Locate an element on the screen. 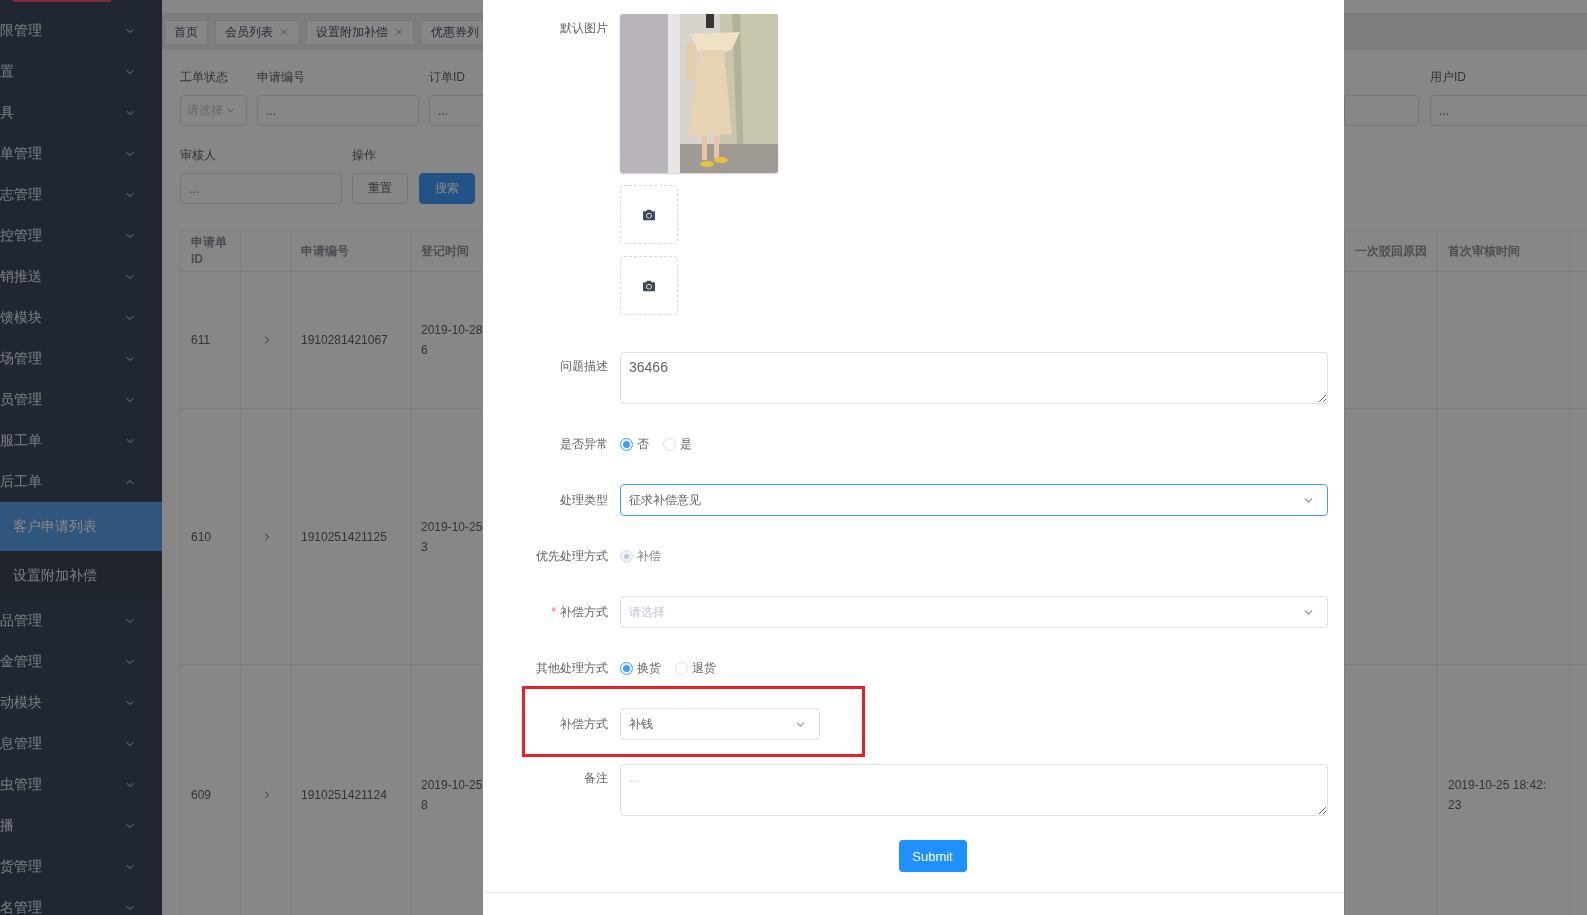 The width and height of the screenshot is (1587, 915). page-tab: 设置附加补偿 is located at coordinates (360, 32).